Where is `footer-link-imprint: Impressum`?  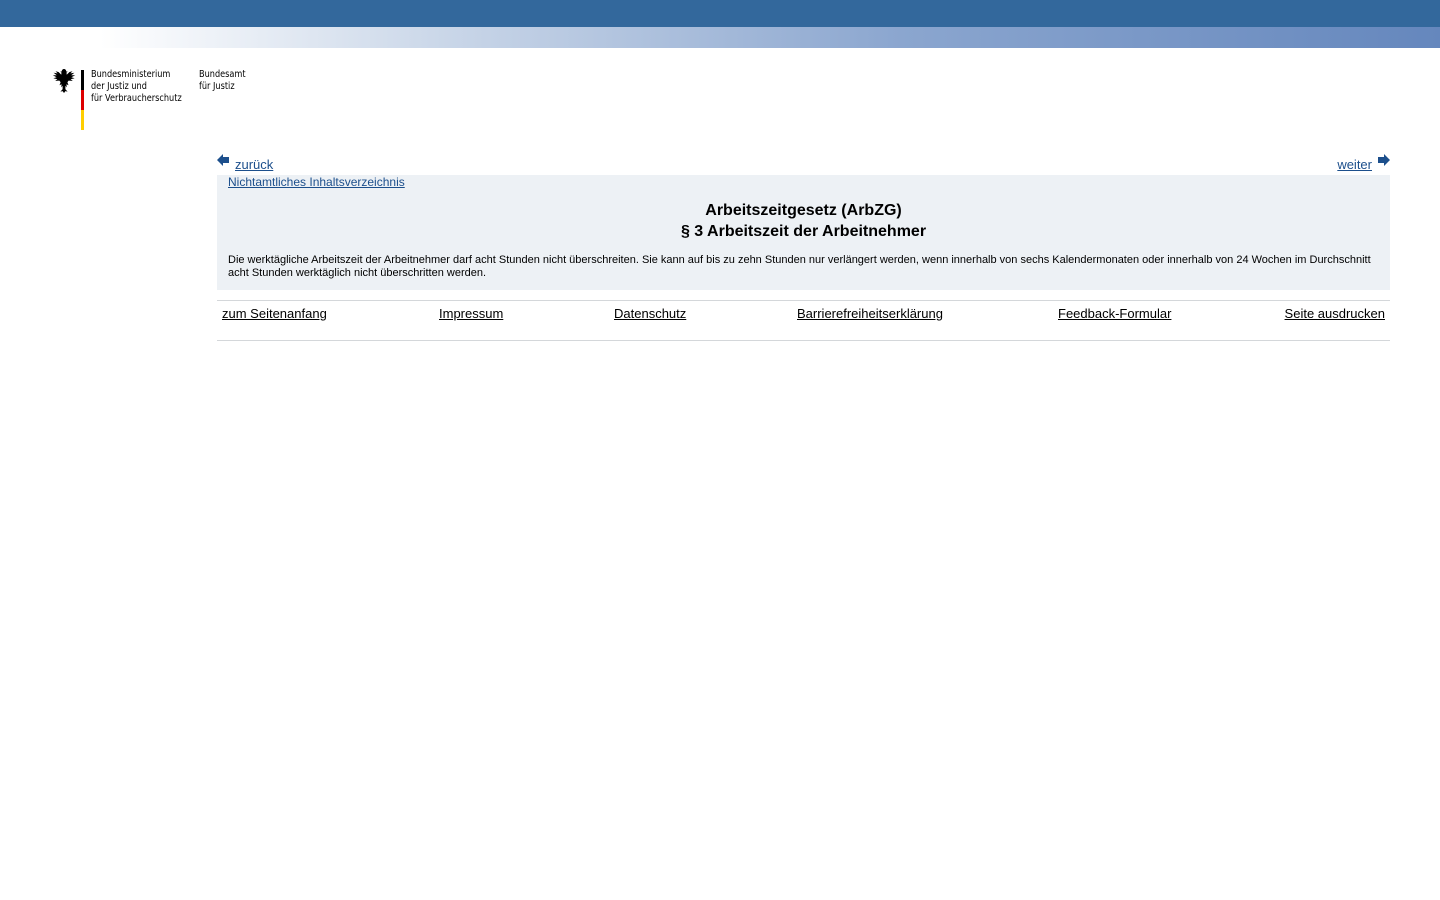 footer-link-imprint: Impressum is located at coordinates (471, 313).